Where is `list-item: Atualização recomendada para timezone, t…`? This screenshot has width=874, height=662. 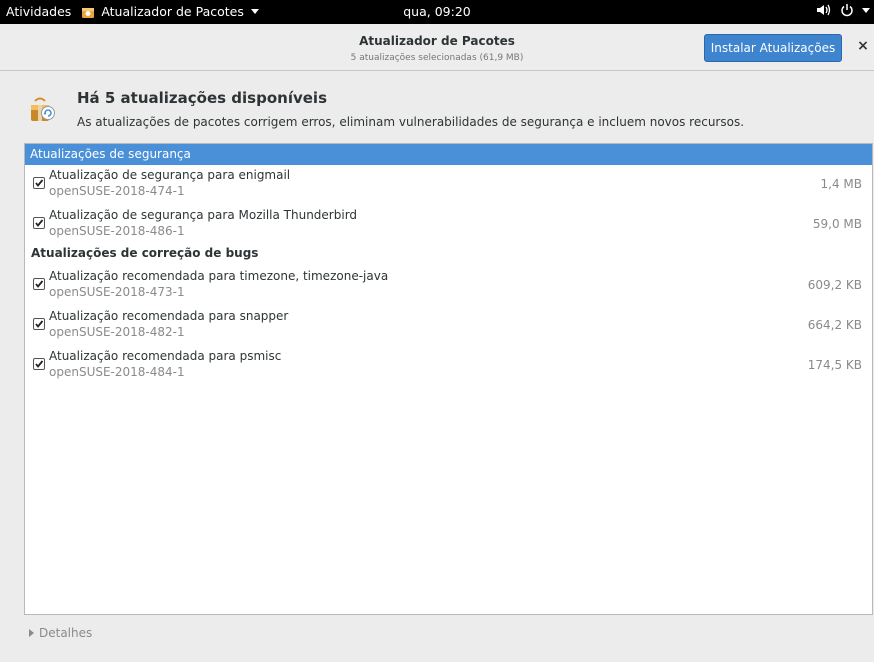
list-item: Atualização recomendada para timezone, t… is located at coordinates (448, 288).